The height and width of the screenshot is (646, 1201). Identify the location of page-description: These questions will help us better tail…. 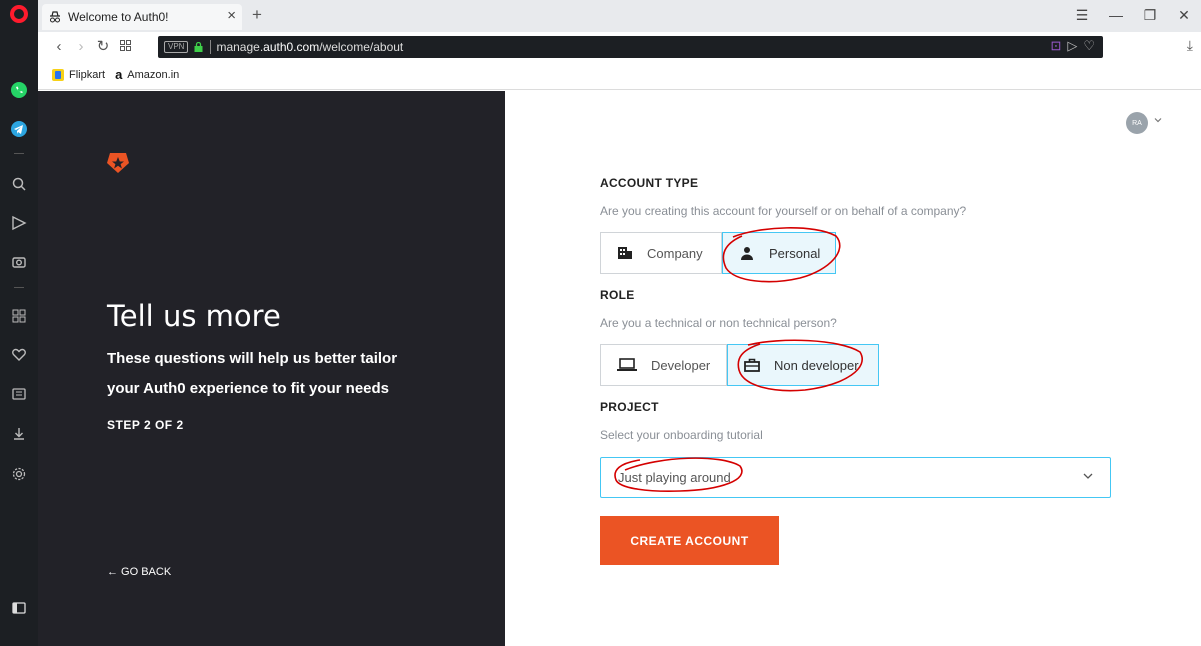
(252, 373).